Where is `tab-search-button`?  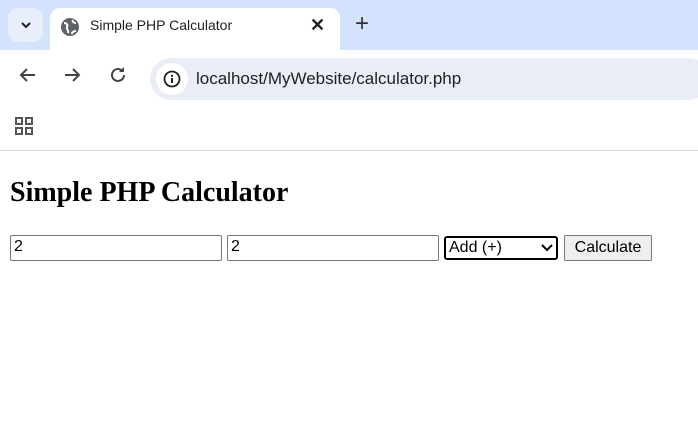
tab-search-button is located at coordinates (25, 25).